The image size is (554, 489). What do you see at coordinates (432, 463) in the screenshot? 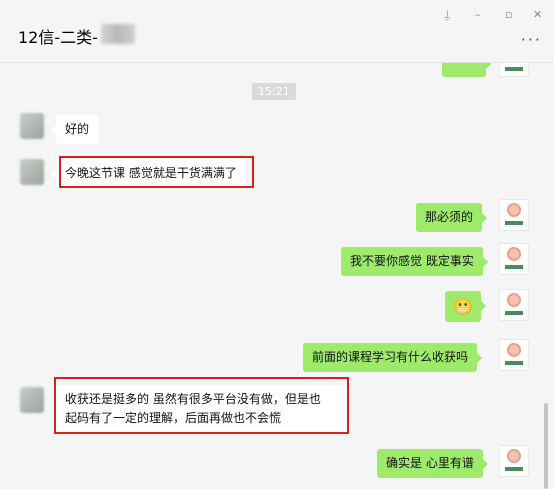
I see `message-bubble: 确实是 心里有谱` at bounding box center [432, 463].